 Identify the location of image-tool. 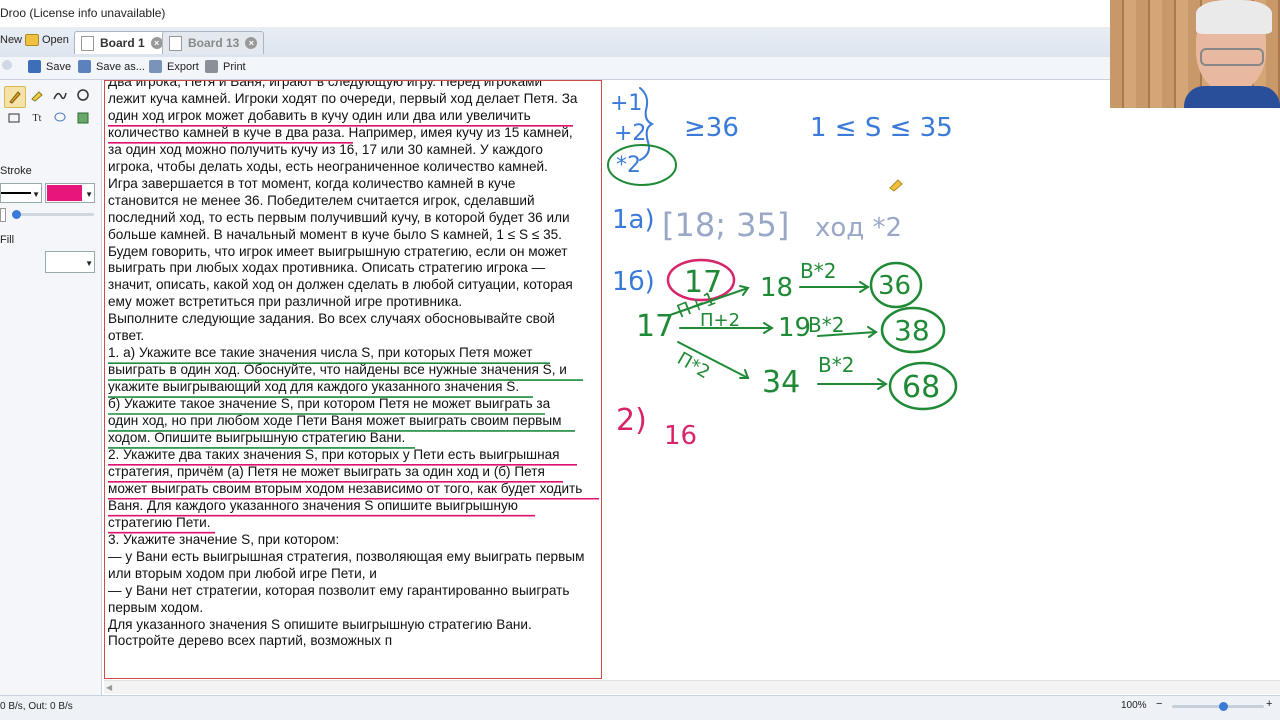
(83, 118).